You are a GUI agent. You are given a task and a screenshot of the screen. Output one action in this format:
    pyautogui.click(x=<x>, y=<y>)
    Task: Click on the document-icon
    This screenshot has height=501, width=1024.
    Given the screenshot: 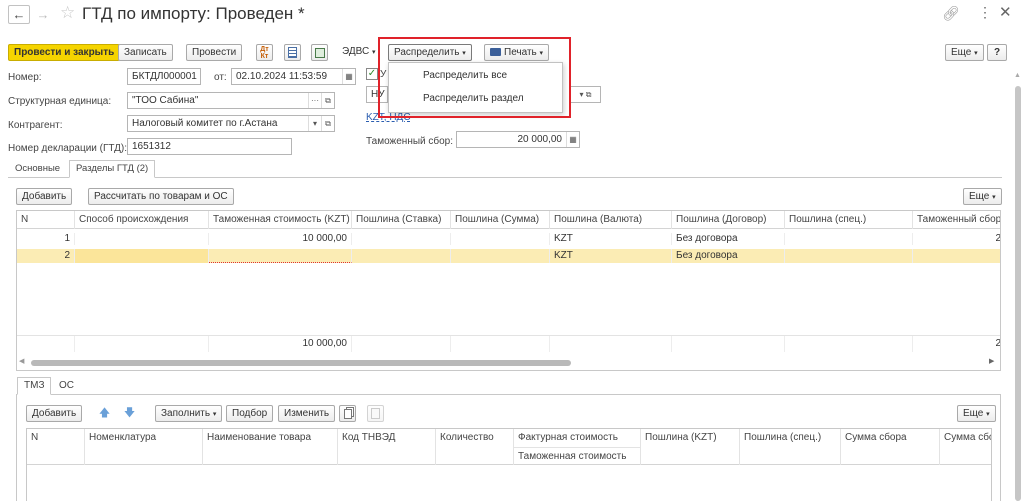 What is the action you would take?
    pyautogui.click(x=292, y=52)
    